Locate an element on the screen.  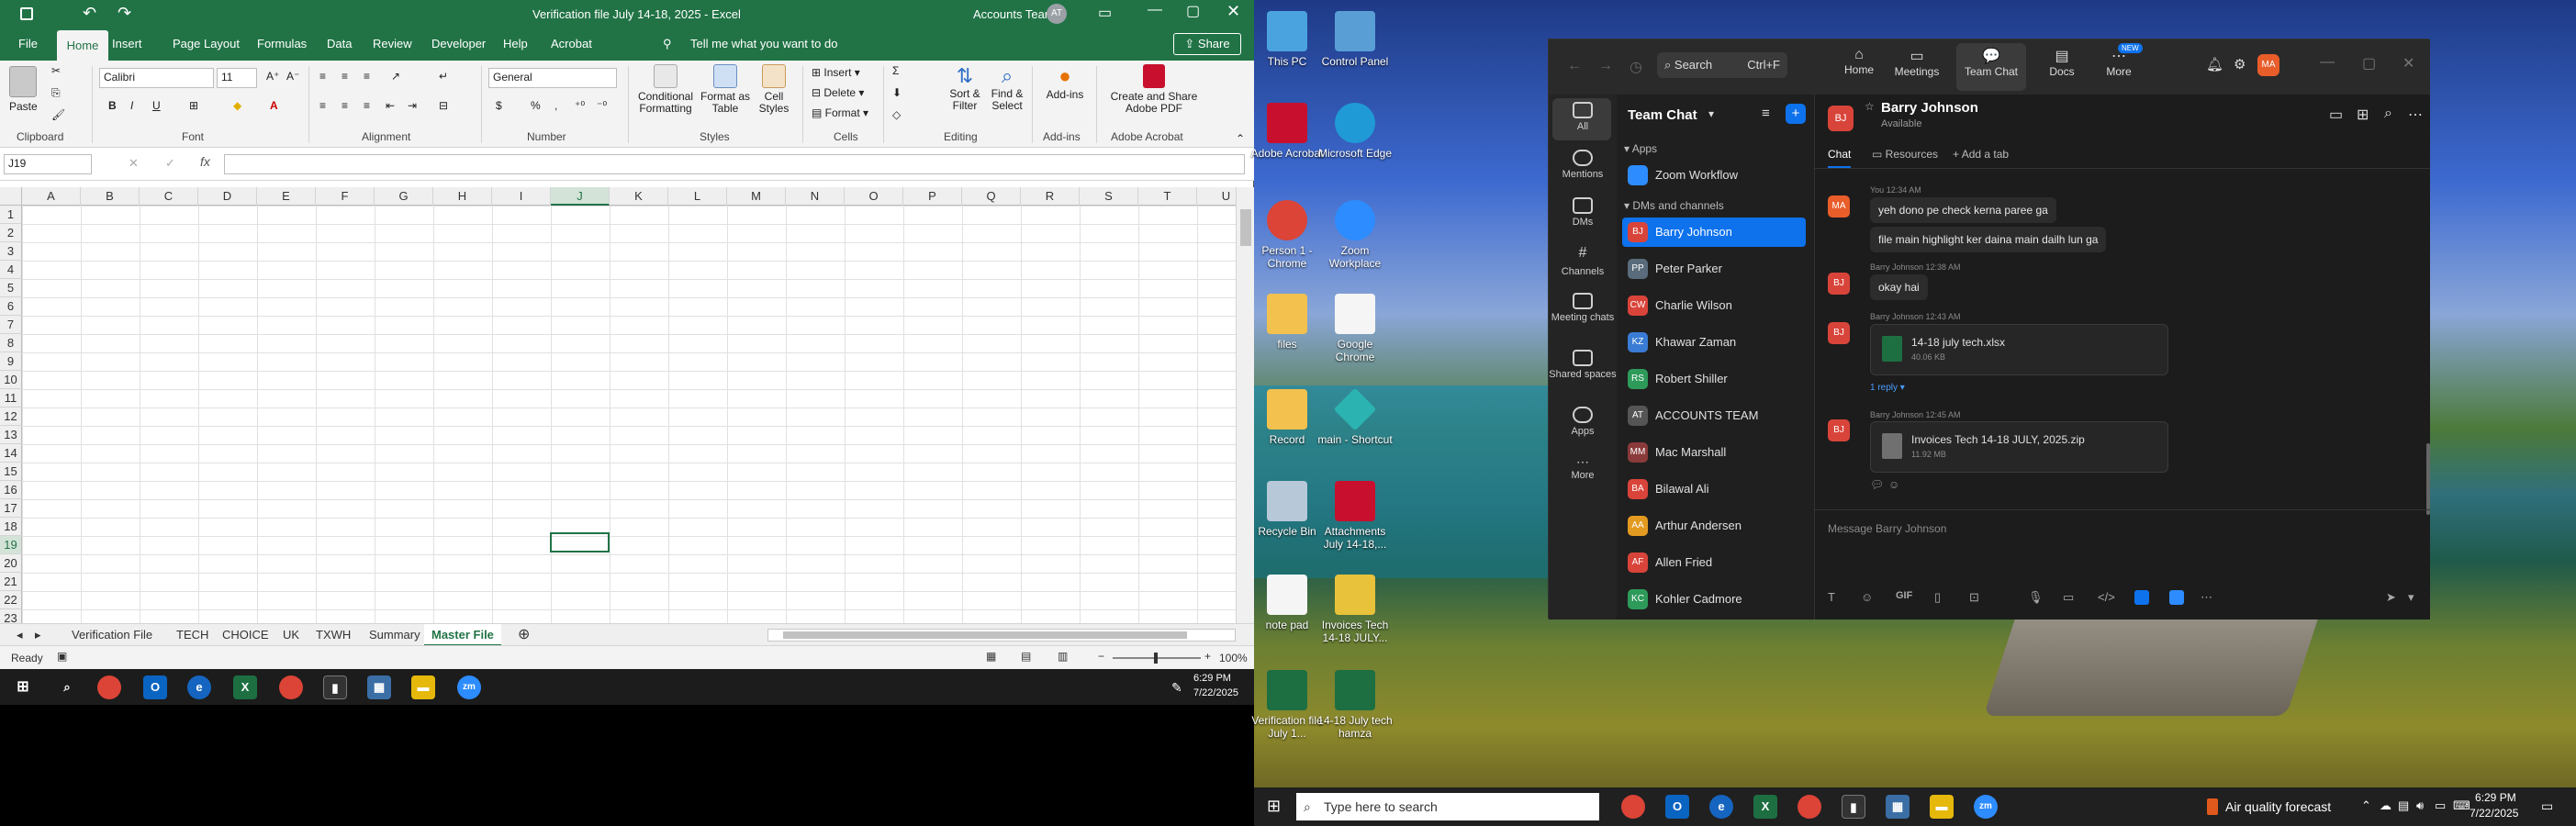
emoji-reaction-icon: ☺ is located at coordinates (1893, 484).